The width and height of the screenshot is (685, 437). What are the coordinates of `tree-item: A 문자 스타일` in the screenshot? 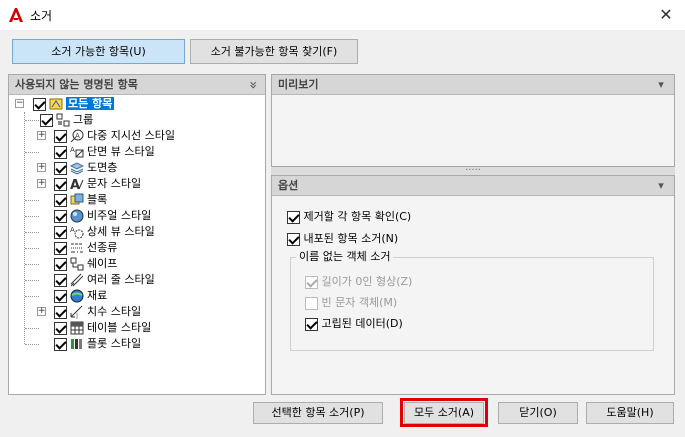 It's located at (97, 184).